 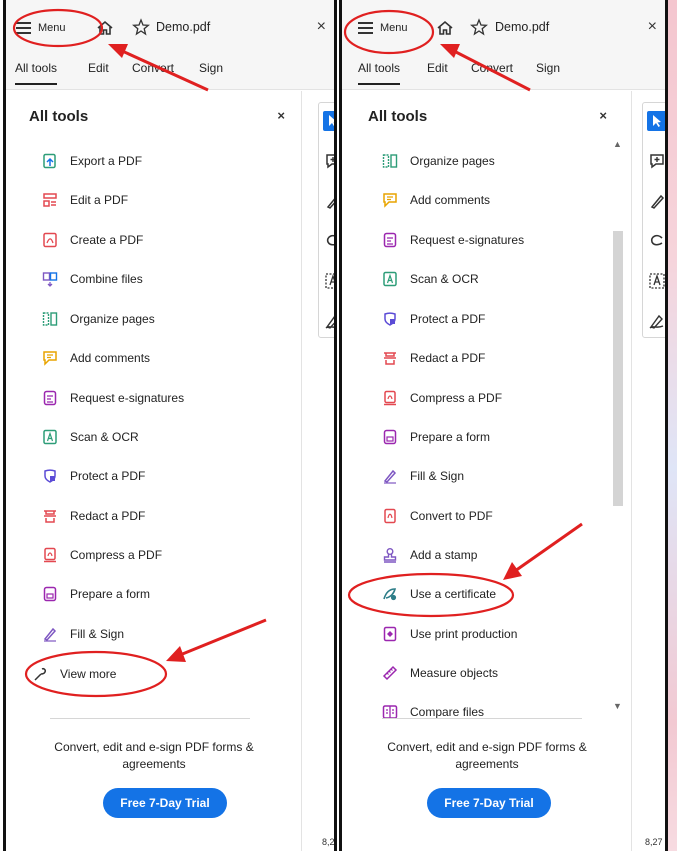 What do you see at coordinates (456, 398) in the screenshot?
I see `tool-label: Compress a PDF` at bounding box center [456, 398].